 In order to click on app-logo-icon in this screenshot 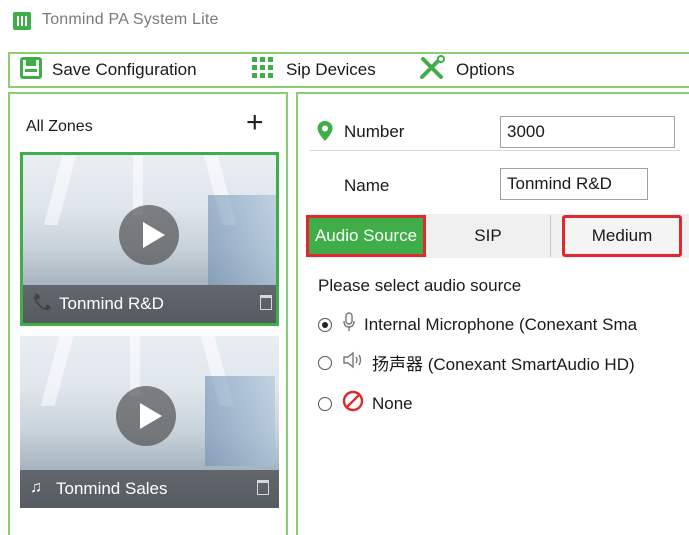, I will do `click(22, 21)`.